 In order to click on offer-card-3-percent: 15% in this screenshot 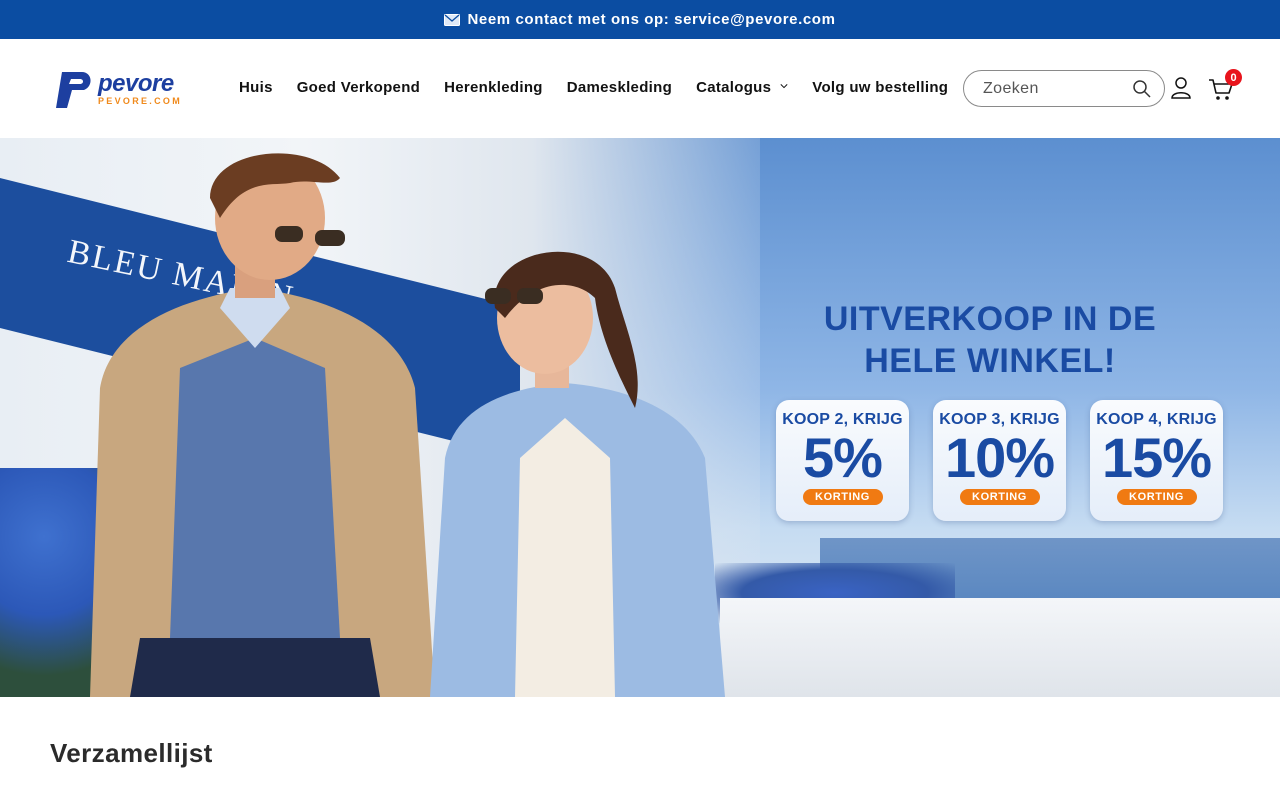, I will do `click(1156, 457)`.